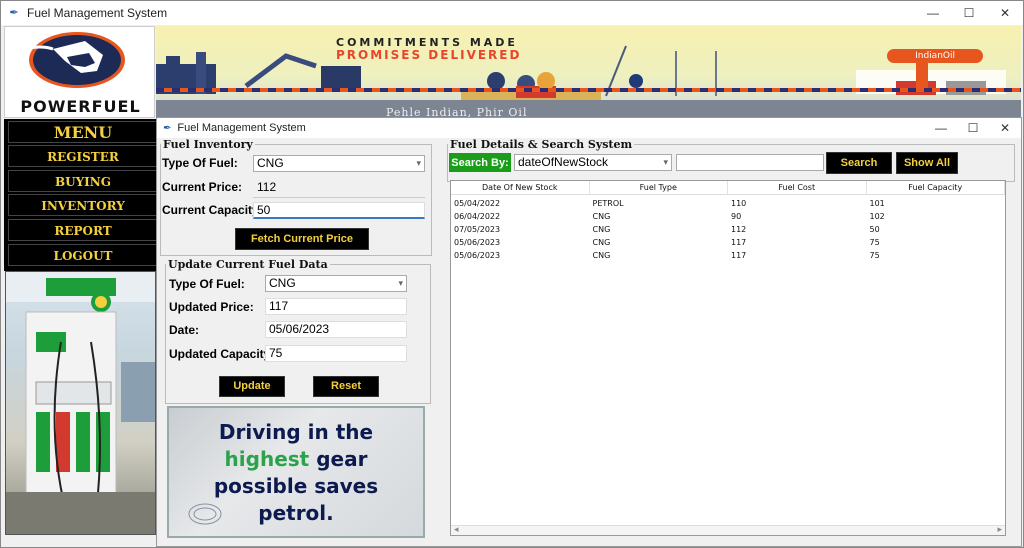 Image resolution: width=1024 pixels, height=548 pixels. I want to click on scroll-right-icon: ▸, so click(999, 529).